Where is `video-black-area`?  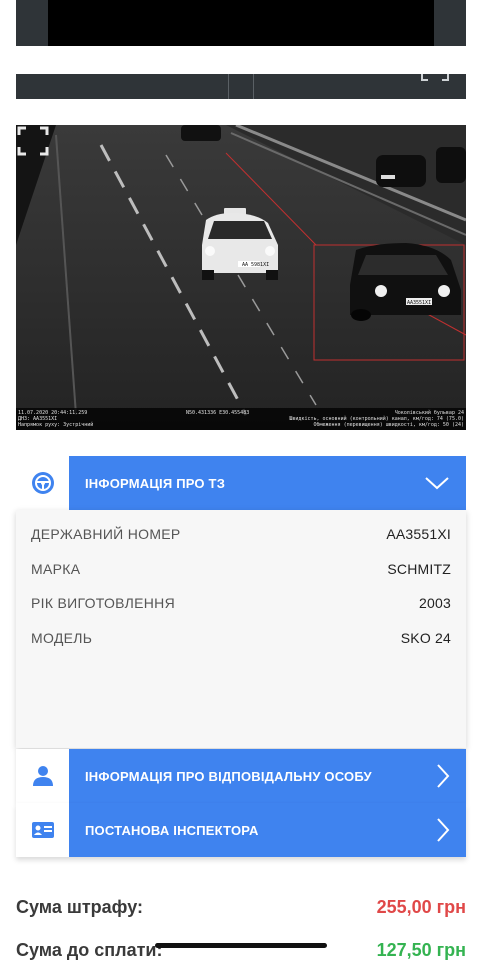 video-black-area is located at coordinates (241, 23).